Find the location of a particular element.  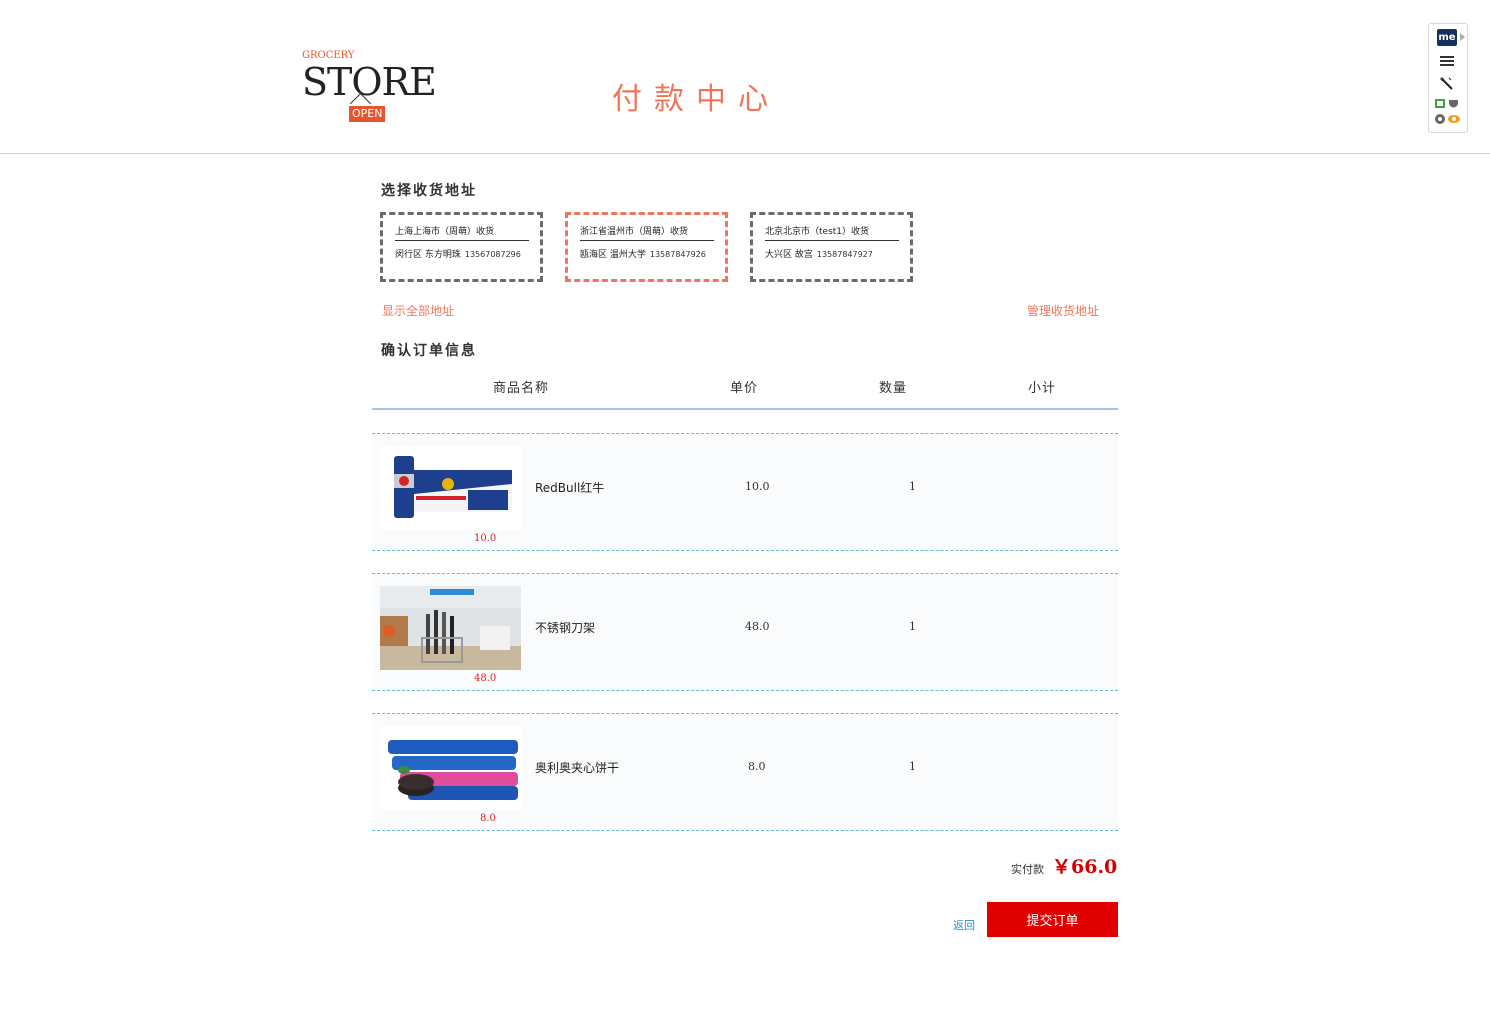

store-logo: GROCERY STORE OPEN is located at coordinates (369, 90).